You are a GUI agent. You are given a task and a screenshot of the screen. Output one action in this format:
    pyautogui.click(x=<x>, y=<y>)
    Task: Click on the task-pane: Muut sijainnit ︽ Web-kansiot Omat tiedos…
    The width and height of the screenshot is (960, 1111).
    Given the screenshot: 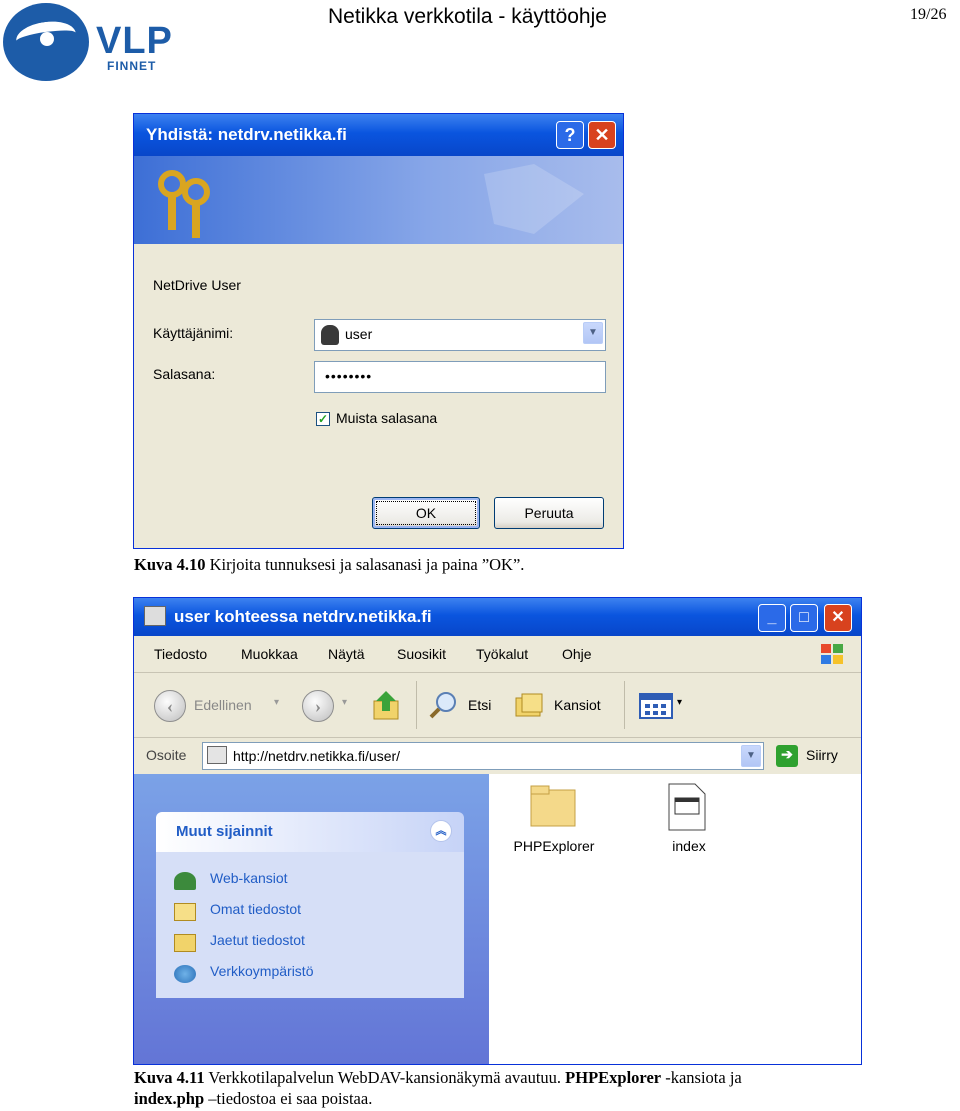 What is the action you would take?
    pyautogui.click(x=311, y=919)
    